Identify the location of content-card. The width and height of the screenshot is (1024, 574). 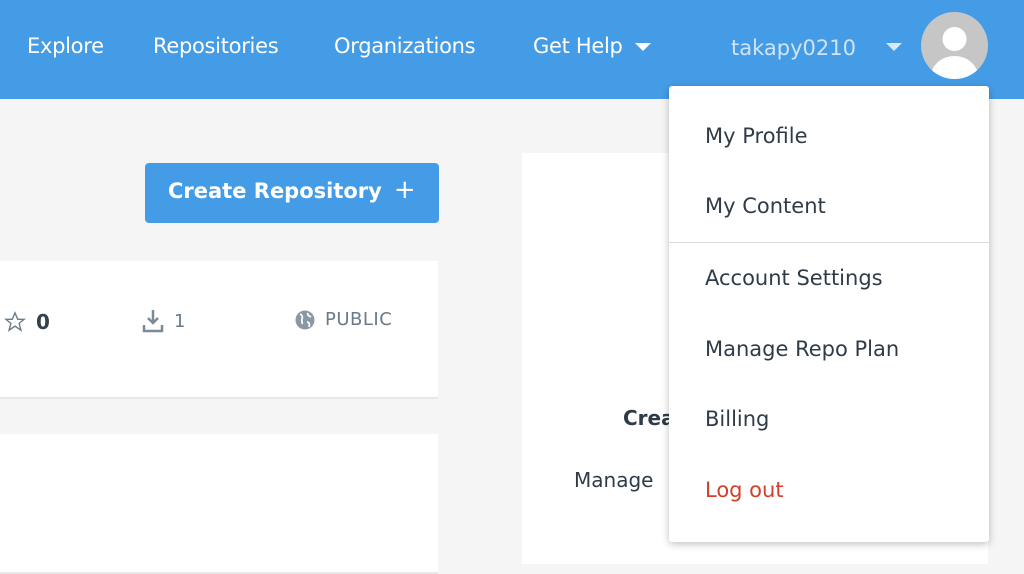
(219, 504).